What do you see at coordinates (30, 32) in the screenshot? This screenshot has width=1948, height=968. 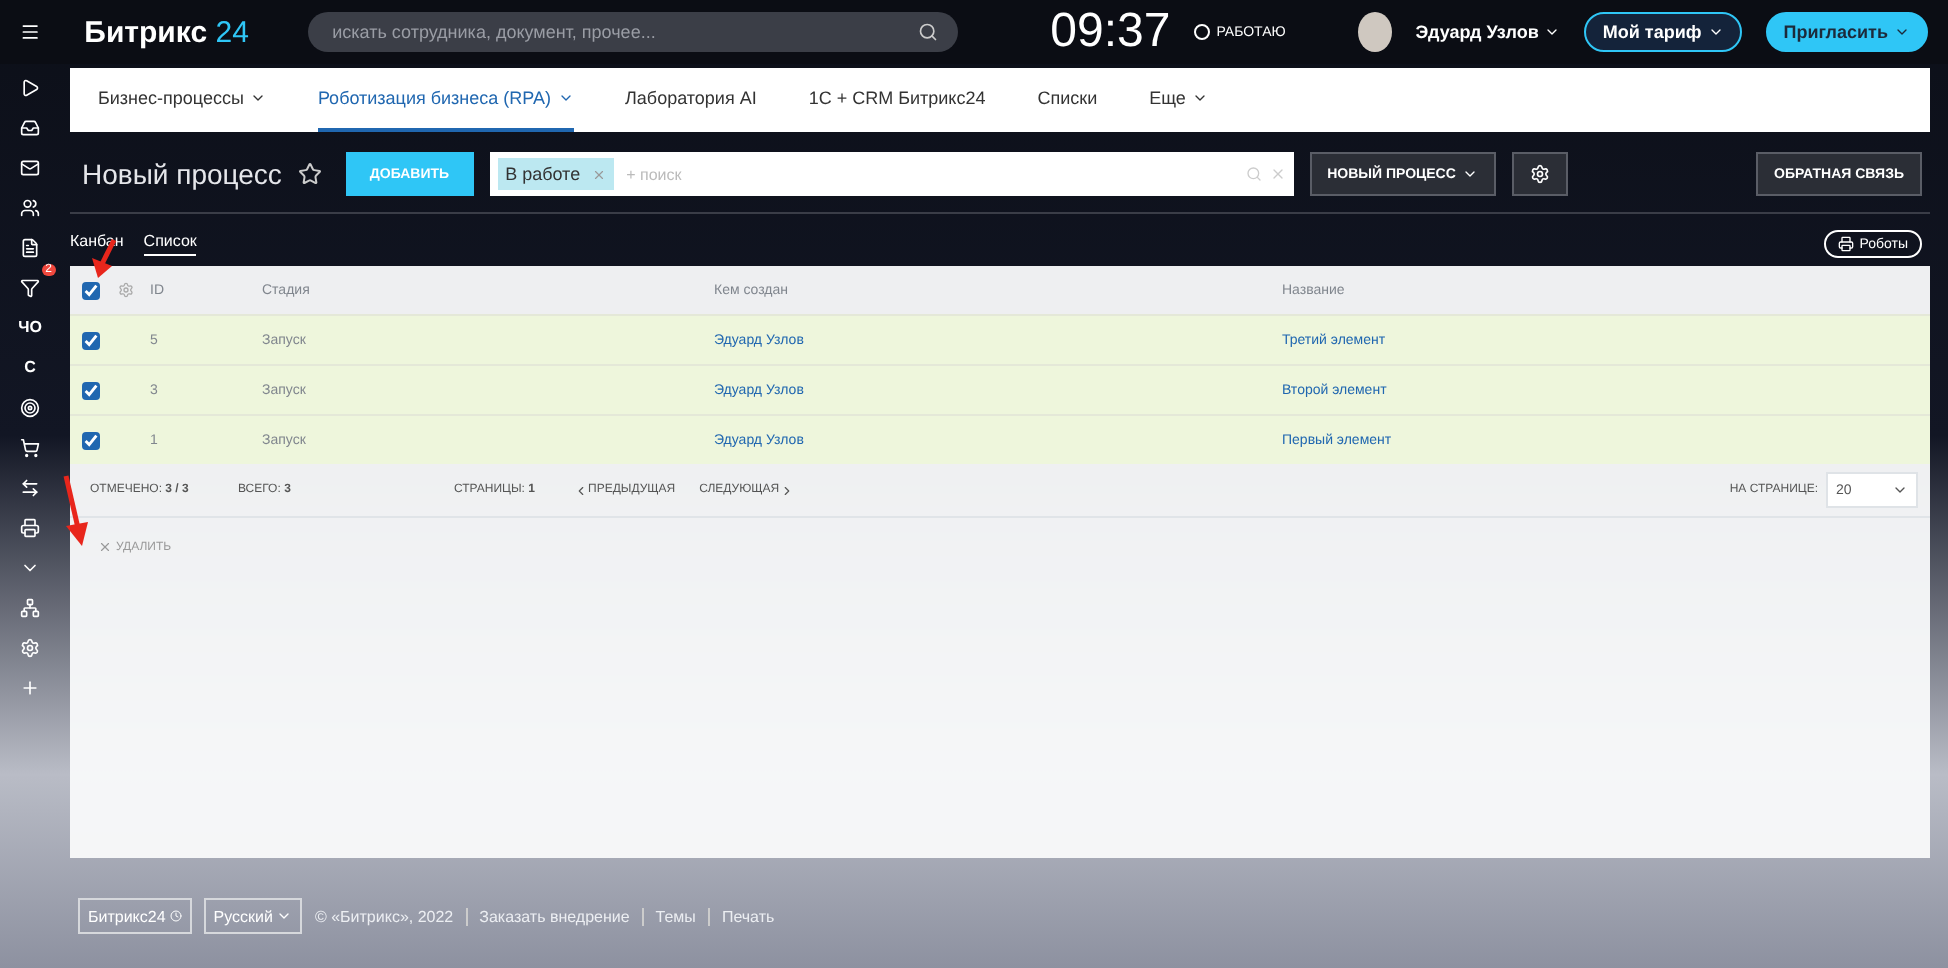 I see `menu-icon` at bounding box center [30, 32].